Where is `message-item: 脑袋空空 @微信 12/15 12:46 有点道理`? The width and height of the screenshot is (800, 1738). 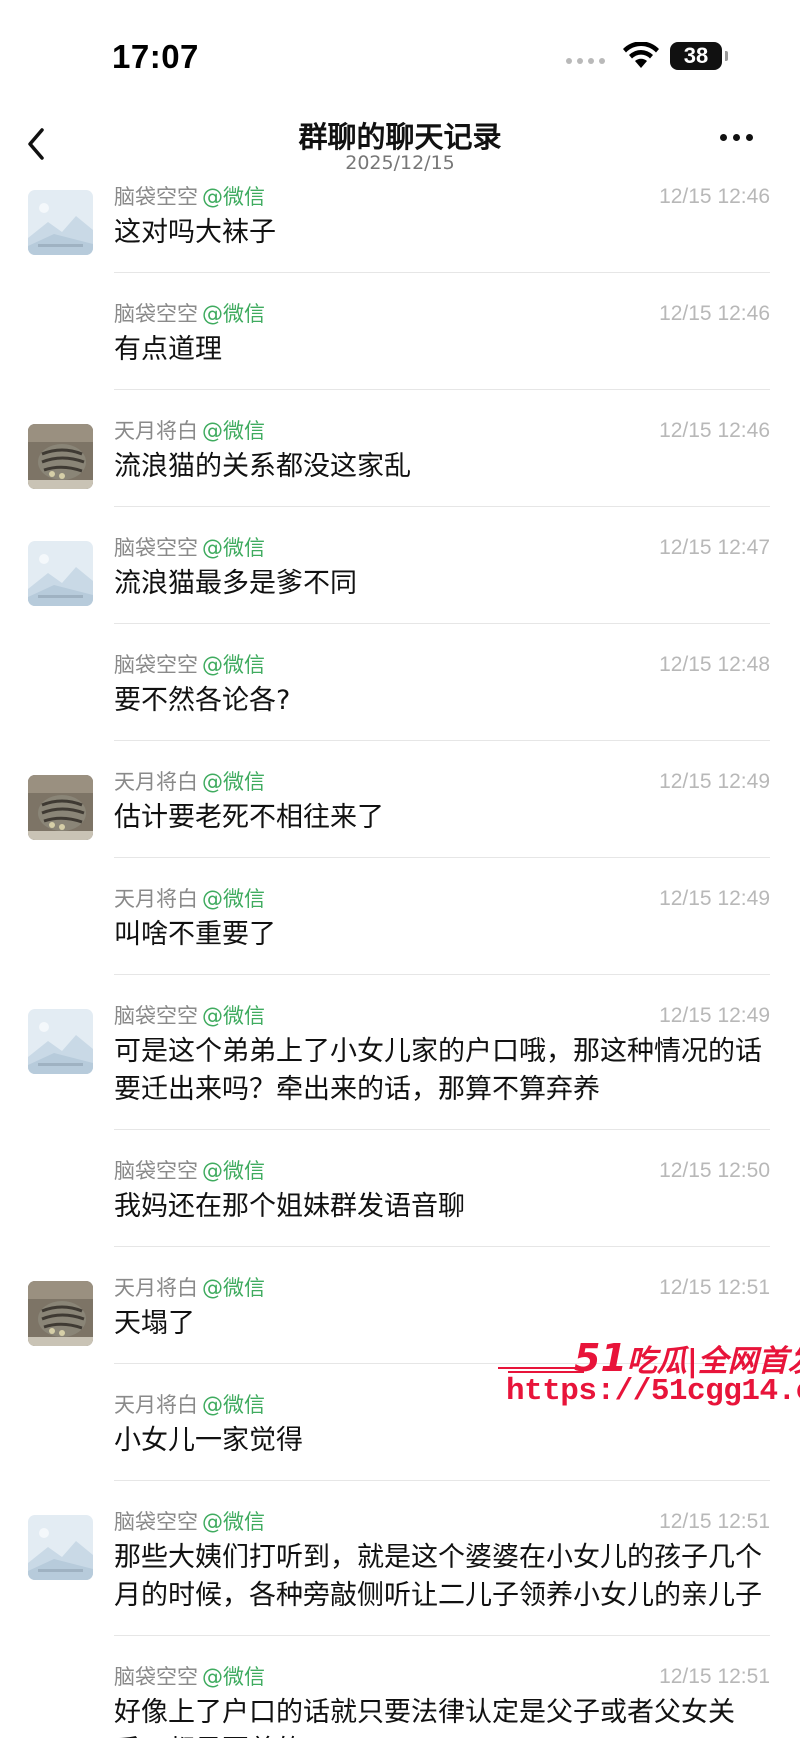 message-item: 脑袋空空 @微信 12/15 12:46 有点道理 is located at coordinates (400, 344).